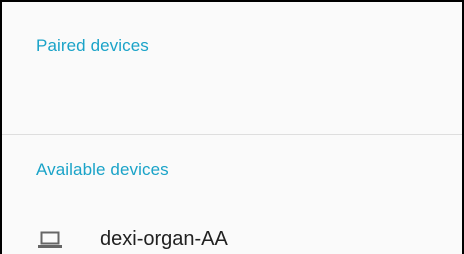  What do you see at coordinates (164, 239) in the screenshot?
I see `device-name: dexi-organ-AA` at bounding box center [164, 239].